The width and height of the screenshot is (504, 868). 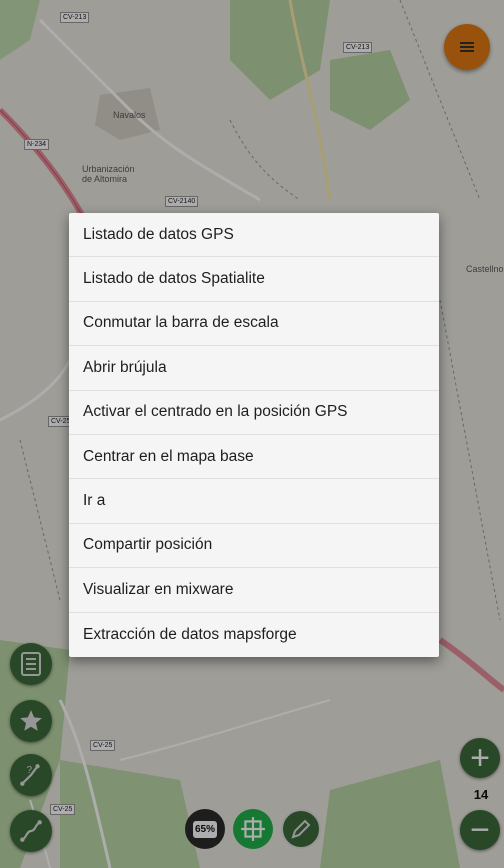 What do you see at coordinates (254, 590) in the screenshot?
I see `menu-item-view-in-mixware: Visualizar en mixware` at bounding box center [254, 590].